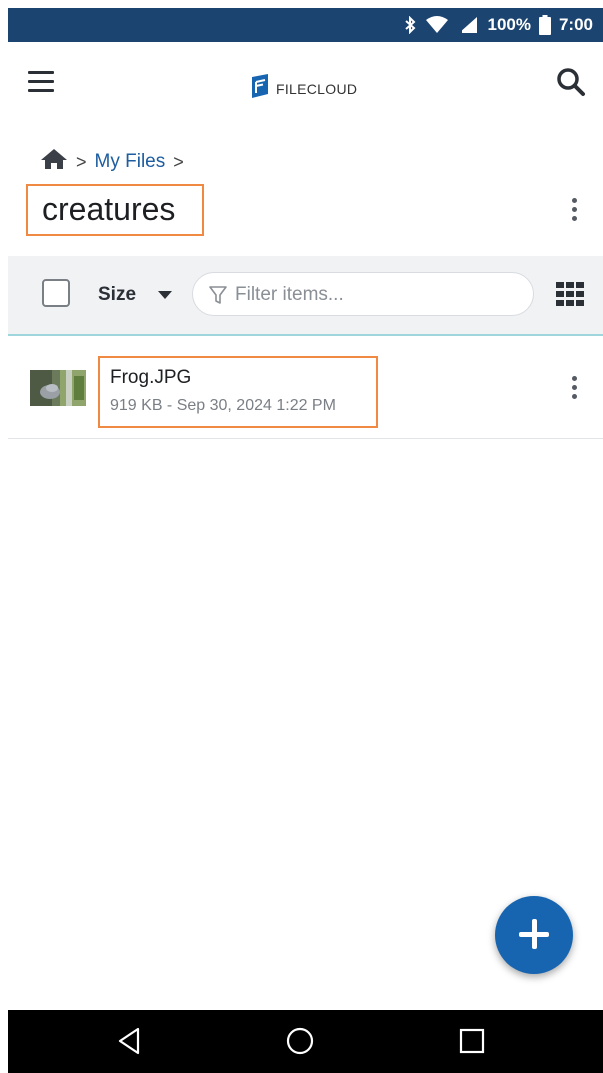 The width and height of the screenshot is (603, 1073). What do you see at coordinates (41, 82) in the screenshot?
I see `menu-icon` at bounding box center [41, 82].